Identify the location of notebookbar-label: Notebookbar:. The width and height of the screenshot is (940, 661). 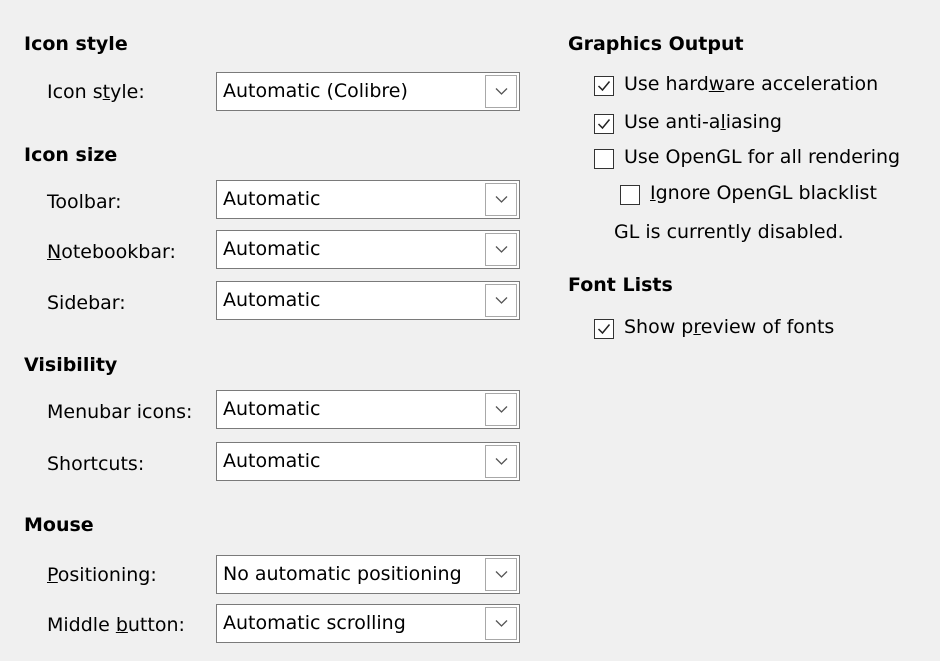
(111, 252).